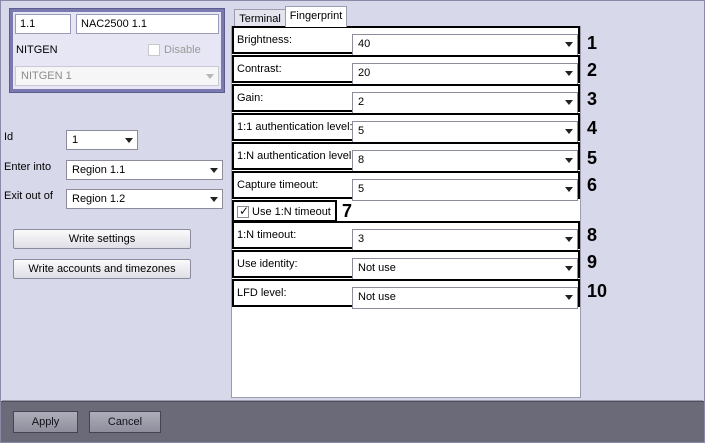 The image size is (705, 443). Describe the element at coordinates (262, 293) in the screenshot. I see `lfd-level-label: LFD level:` at that location.